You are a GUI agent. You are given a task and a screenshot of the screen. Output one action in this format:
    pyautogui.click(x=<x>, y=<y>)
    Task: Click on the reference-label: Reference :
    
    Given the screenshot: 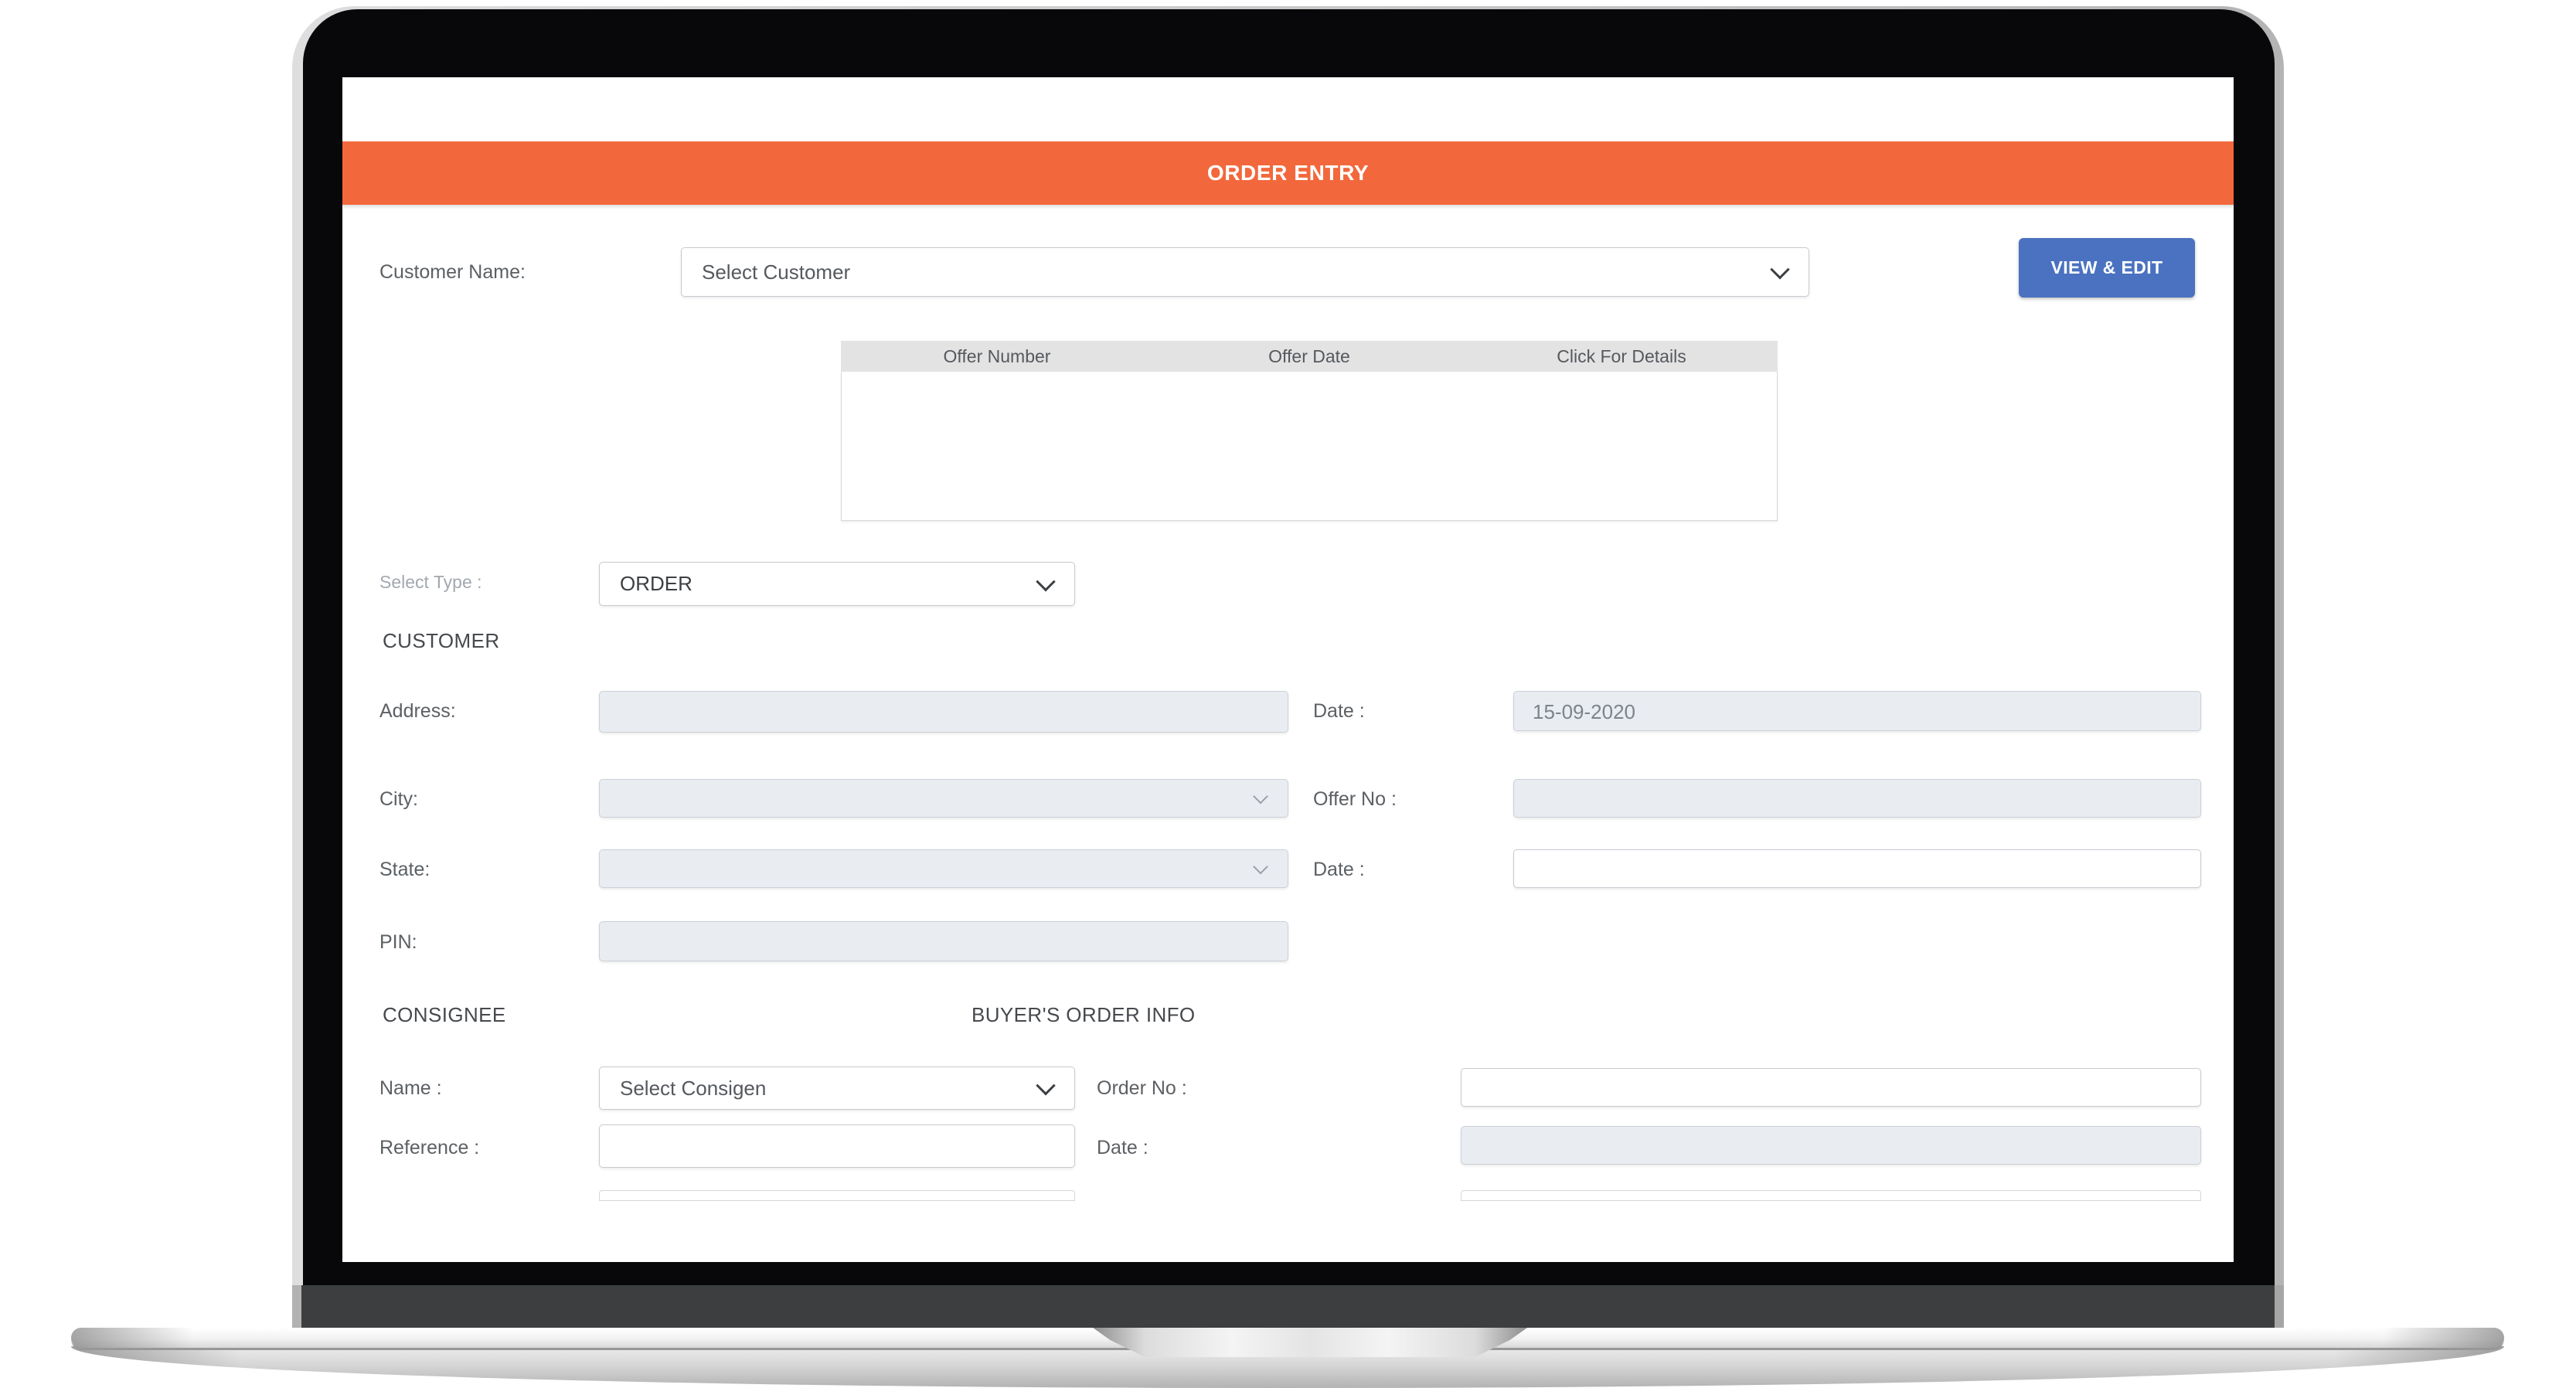 What is the action you would take?
    pyautogui.click(x=429, y=1148)
    